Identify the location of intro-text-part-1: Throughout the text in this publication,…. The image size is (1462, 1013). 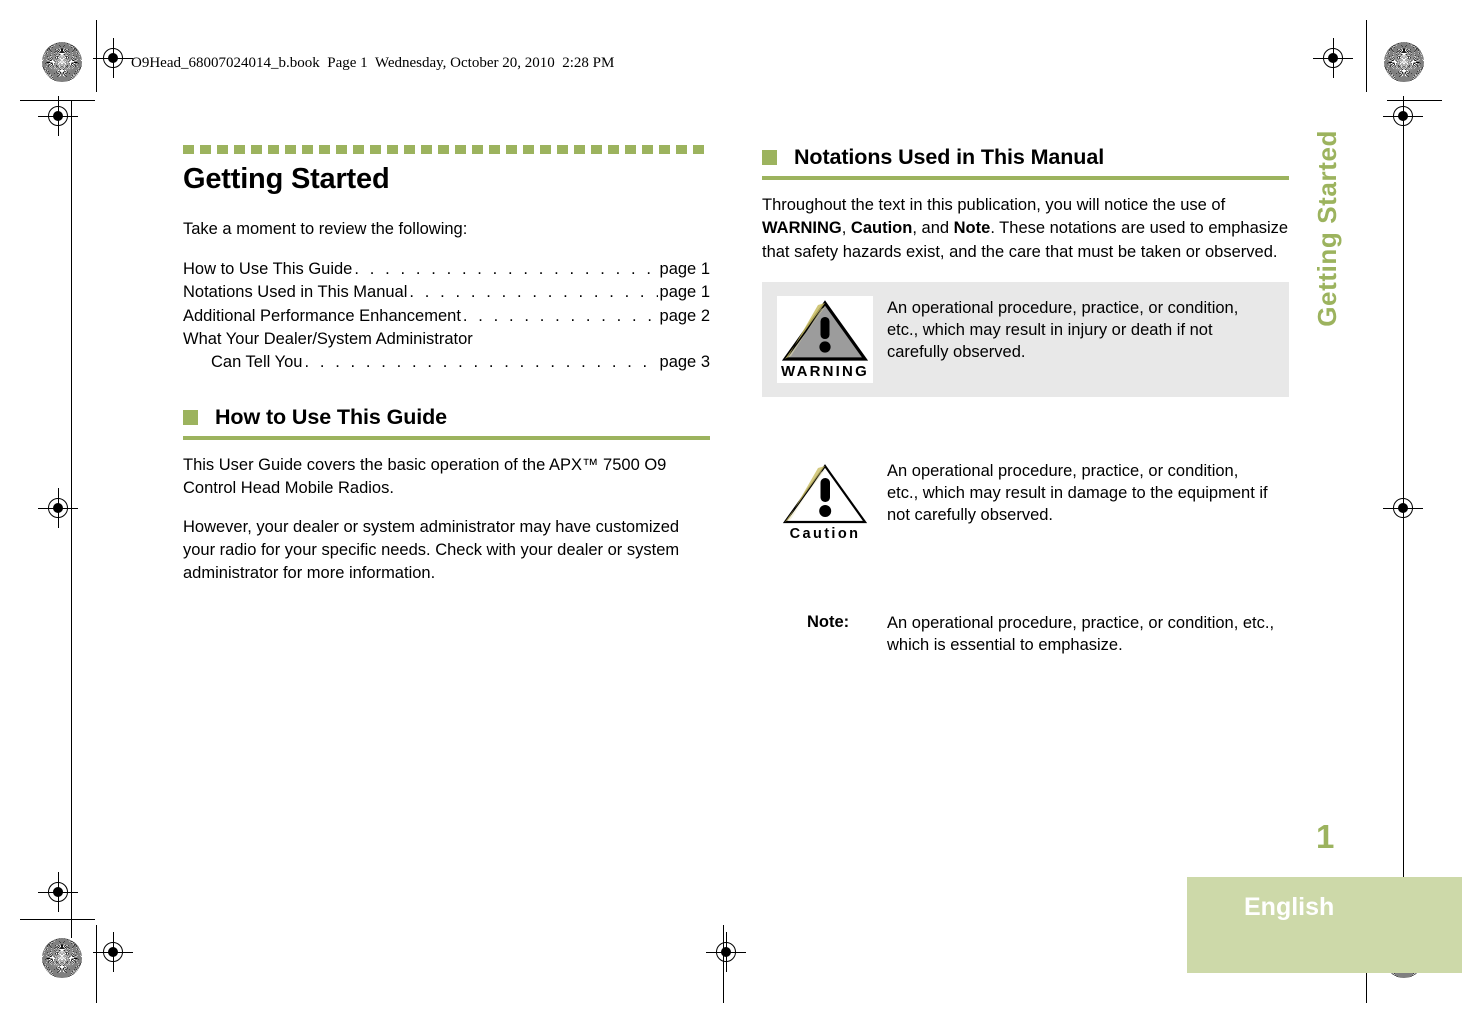
(994, 205).